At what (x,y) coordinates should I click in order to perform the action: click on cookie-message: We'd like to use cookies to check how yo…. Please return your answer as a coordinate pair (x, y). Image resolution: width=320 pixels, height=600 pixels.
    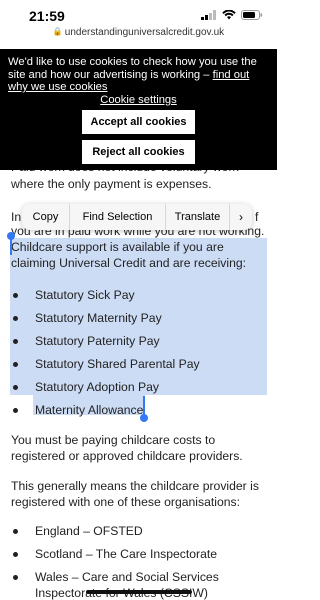
    Looking at the image, I should click on (132, 75).